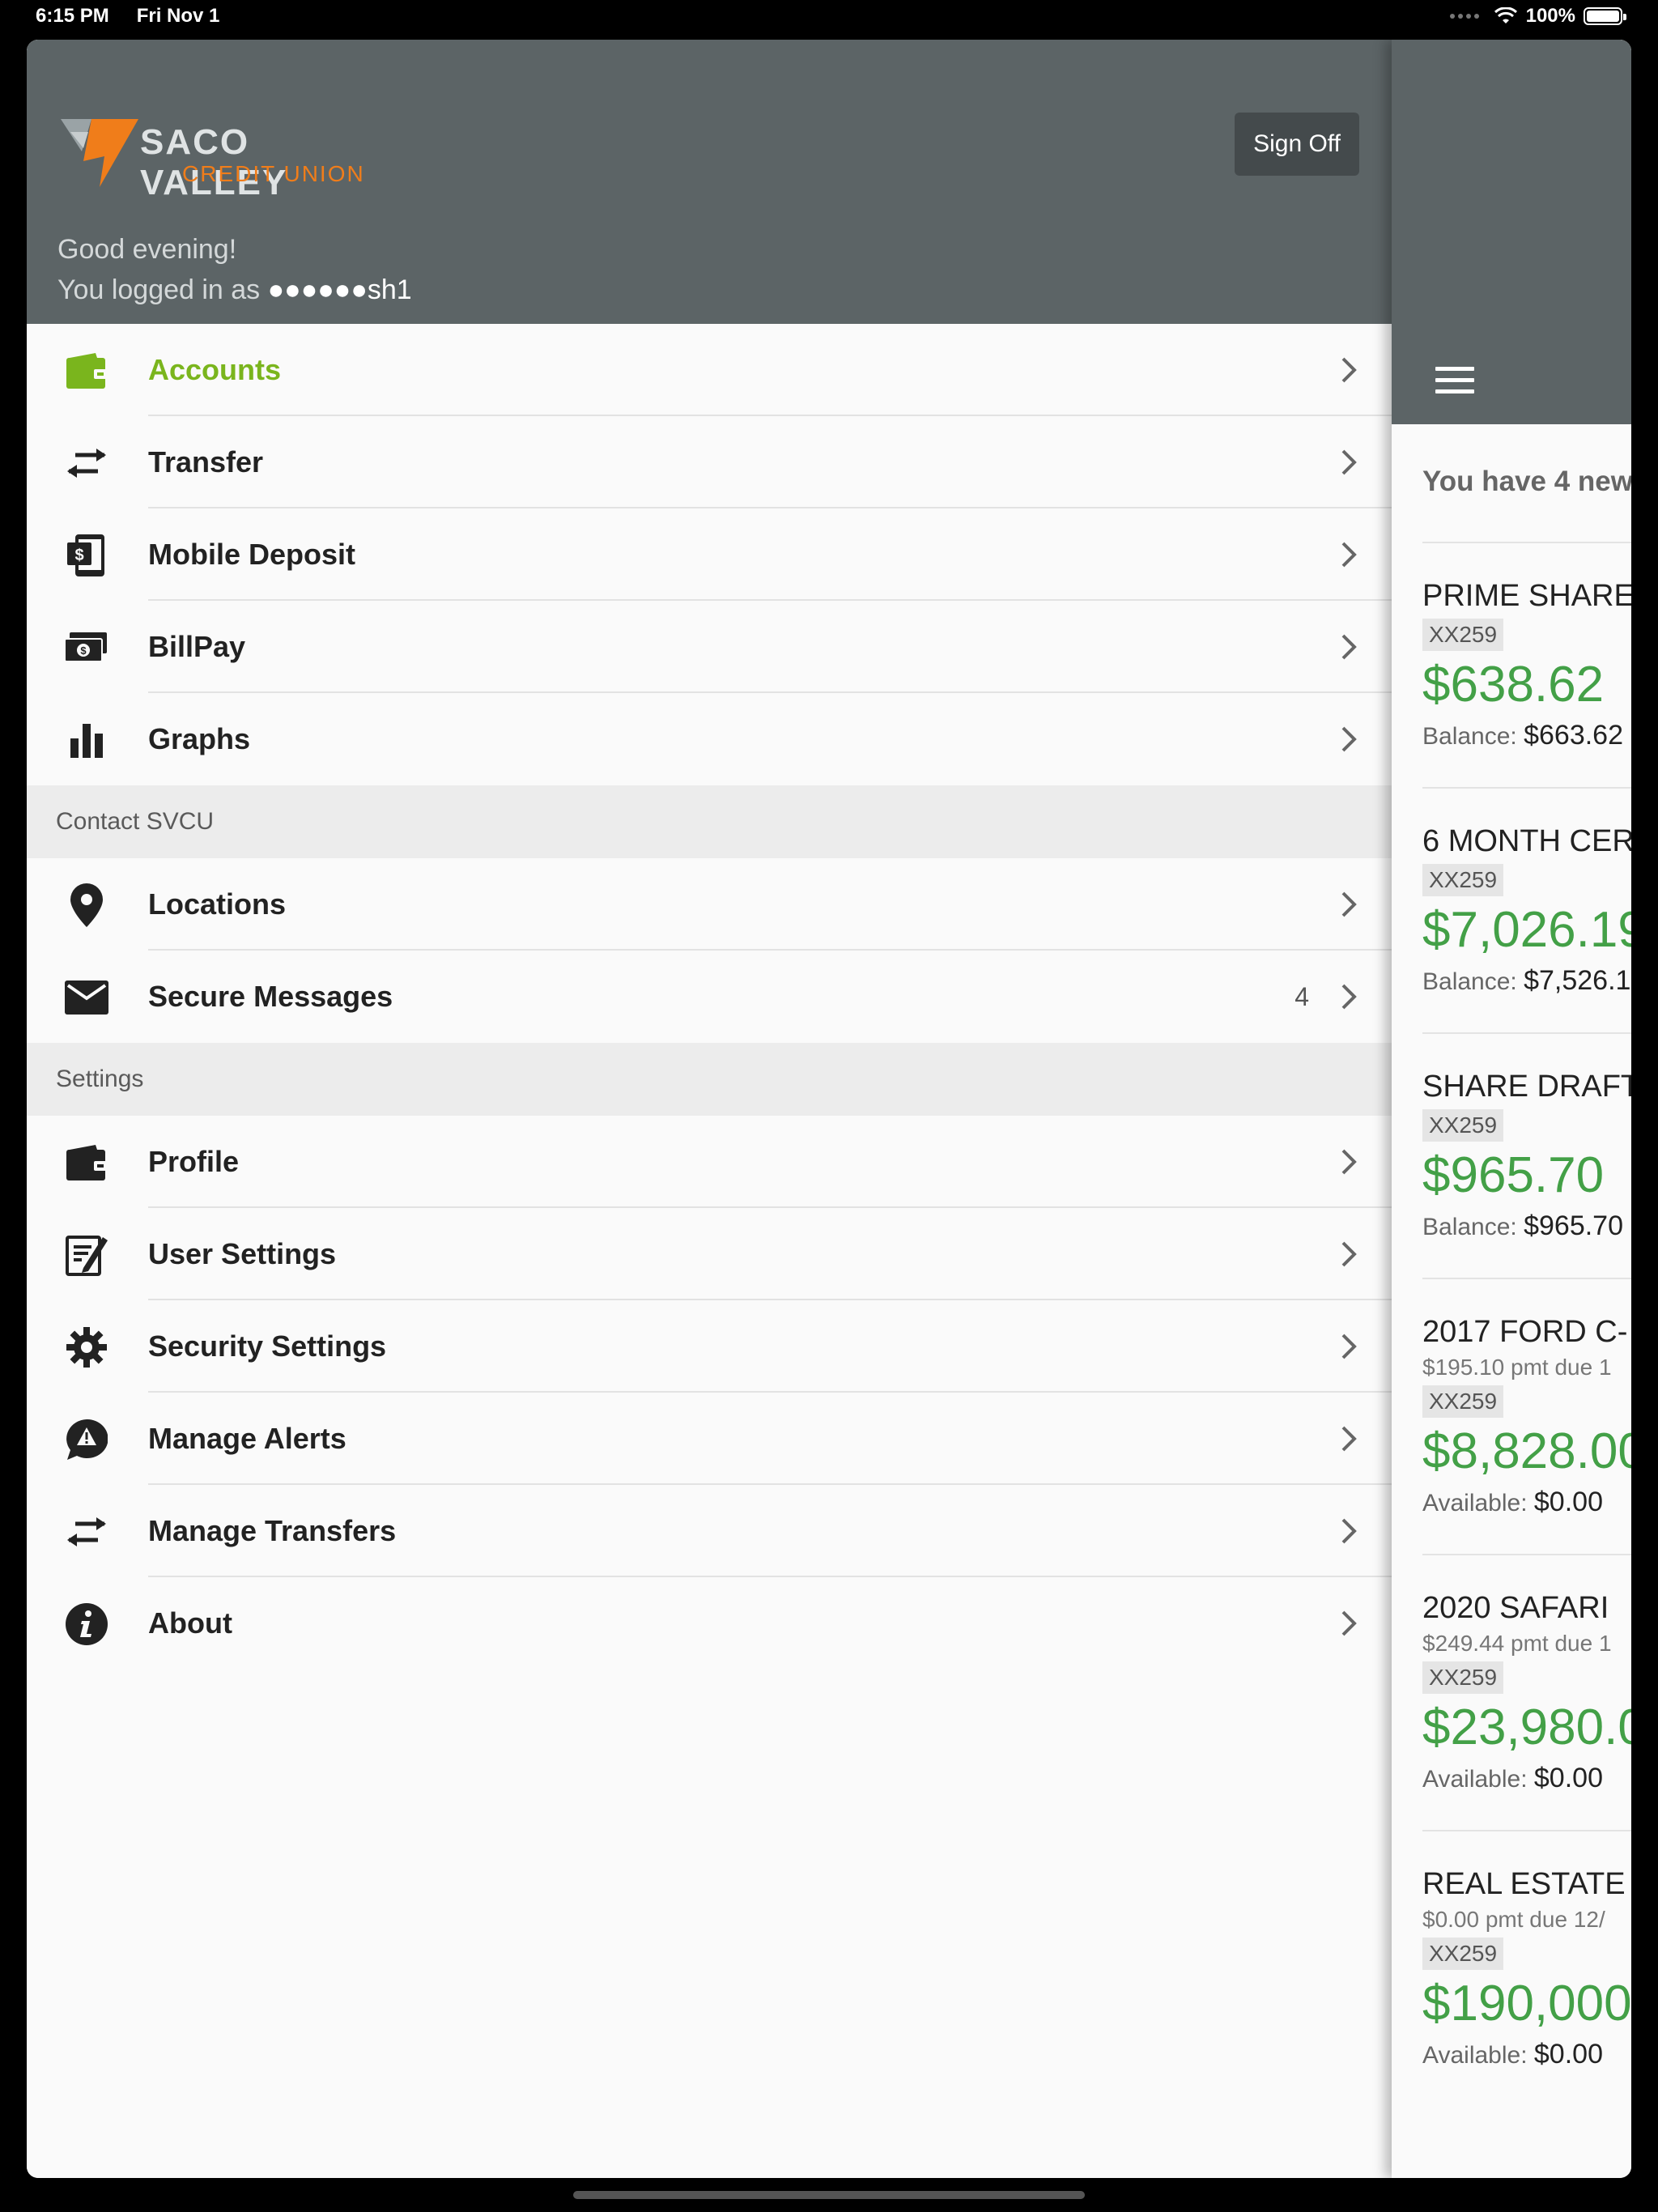  Describe the element at coordinates (1573, 1226) in the screenshot. I see `balance-value: $965.70` at that location.